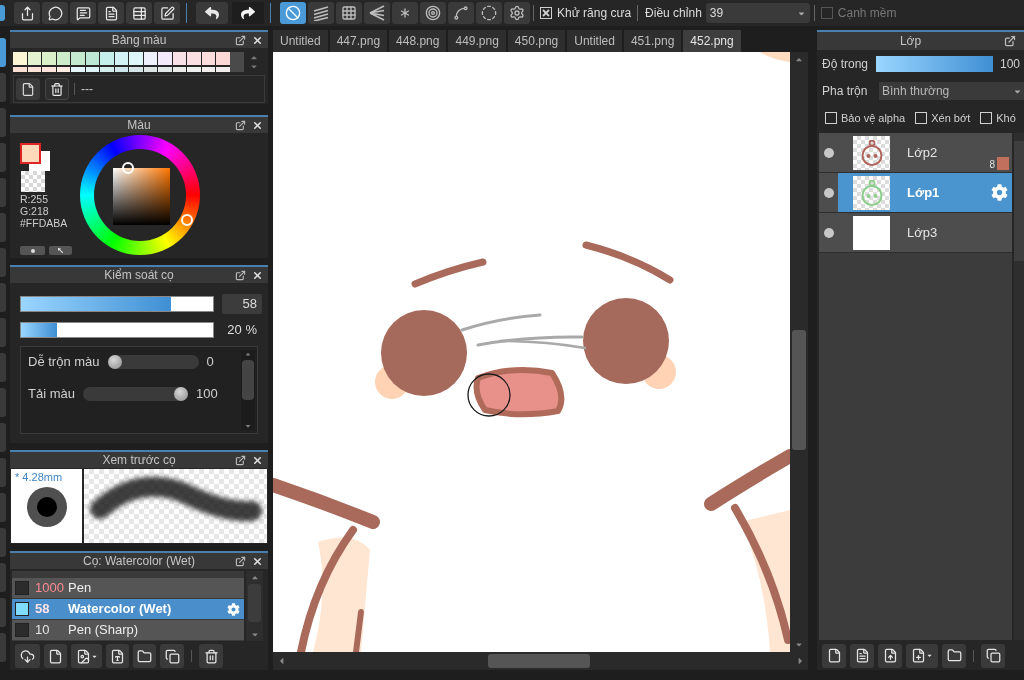 Image resolution: width=1024 pixels, height=680 pixels. Describe the element at coordinates (862, 655) in the screenshot. I see `layer-file-button` at that location.